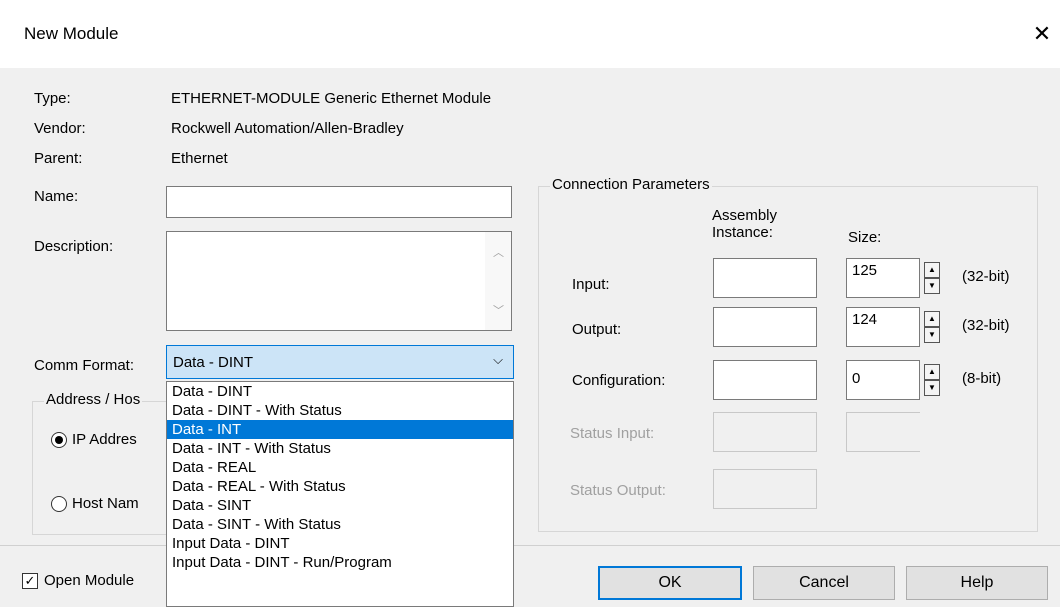  I want to click on host-name-label: Host Nam, so click(105, 503).